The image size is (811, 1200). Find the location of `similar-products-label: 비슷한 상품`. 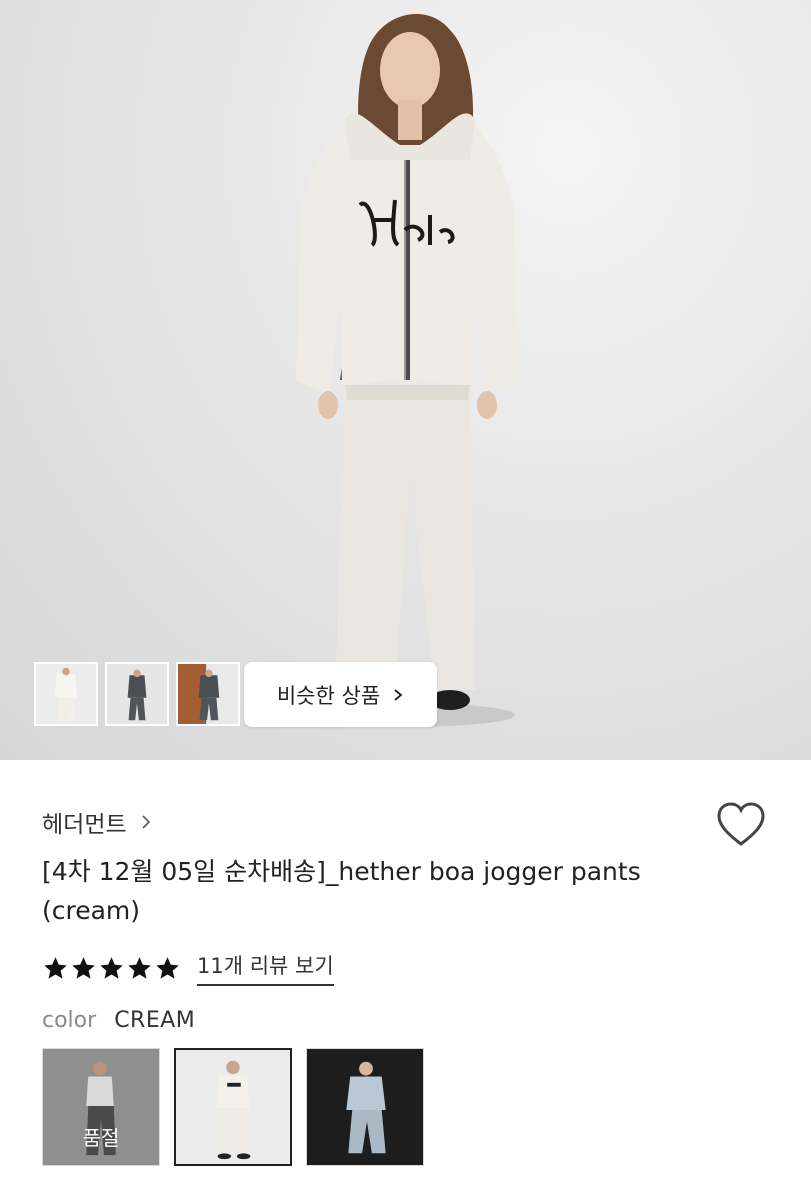

similar-products-label: 비슷한 상품 is located at coordinates (328, 695).